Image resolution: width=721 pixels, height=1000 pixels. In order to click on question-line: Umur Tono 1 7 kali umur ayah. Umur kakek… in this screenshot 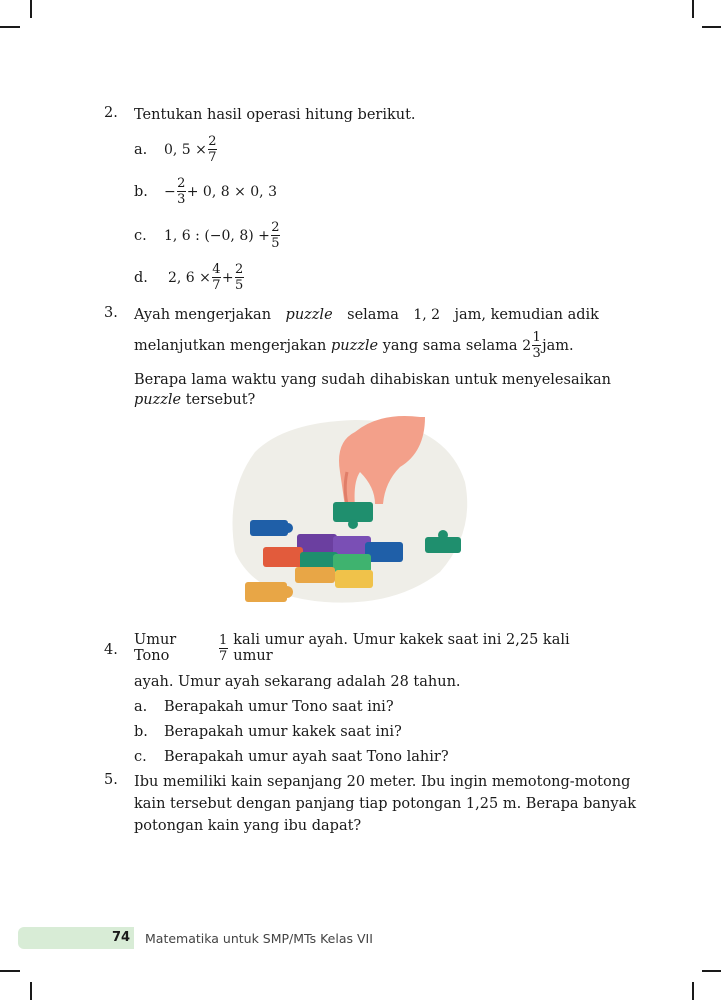, I will do `click(366, 648)`.